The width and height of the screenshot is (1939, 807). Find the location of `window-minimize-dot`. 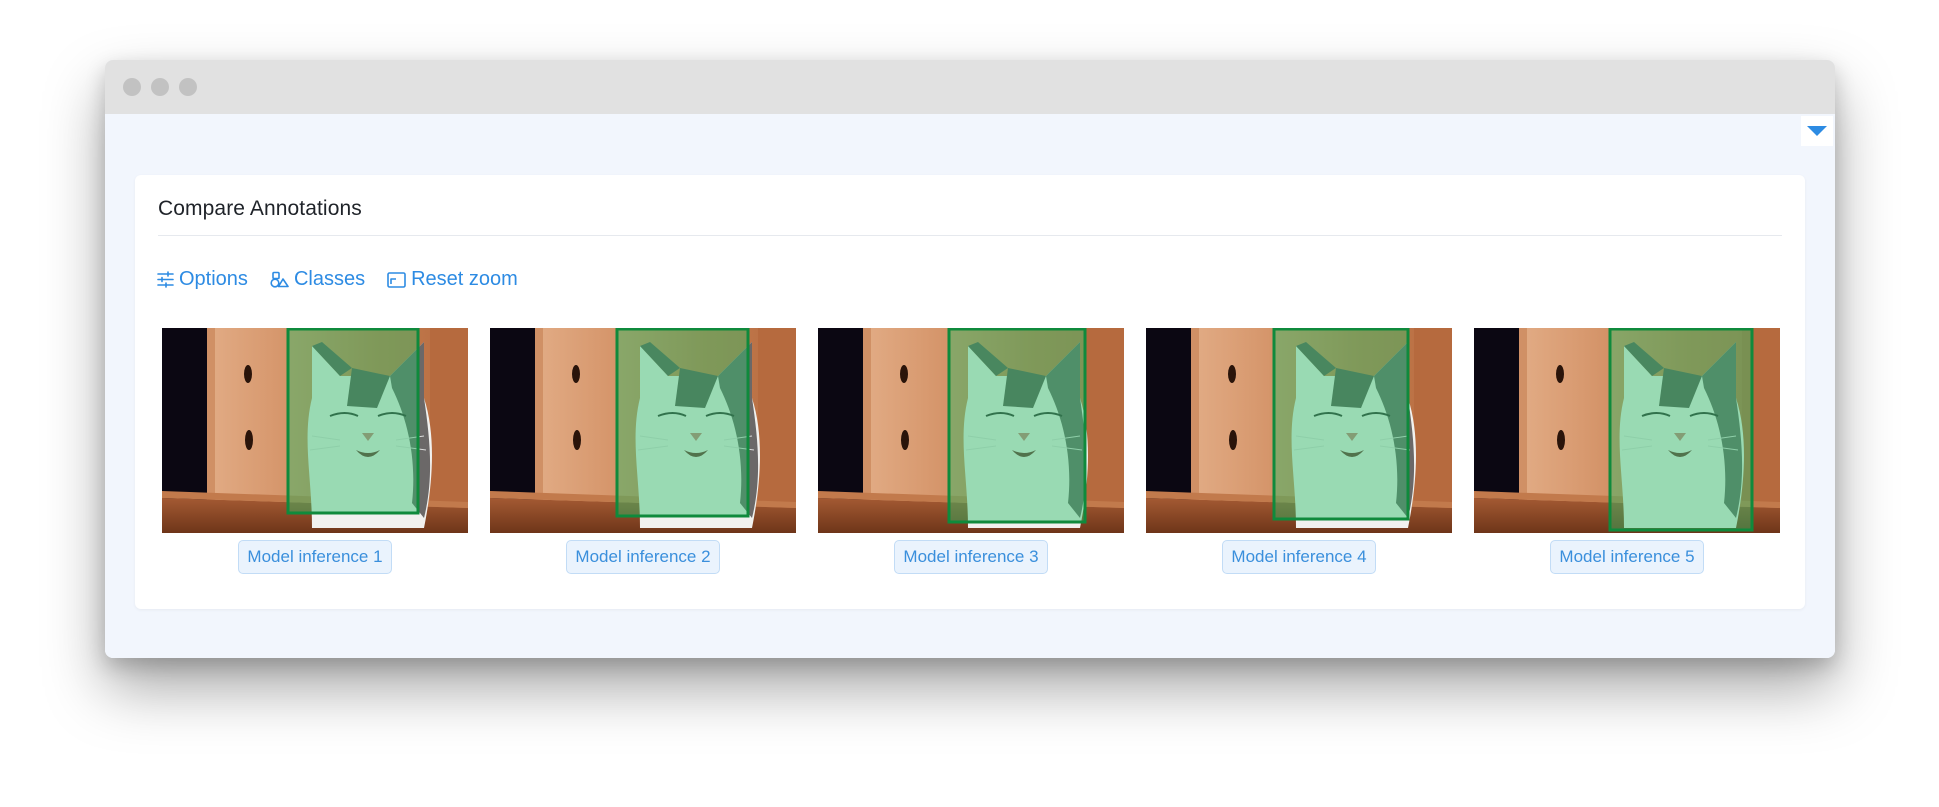

window-minimize-dot is located at coordinates (160, 87).